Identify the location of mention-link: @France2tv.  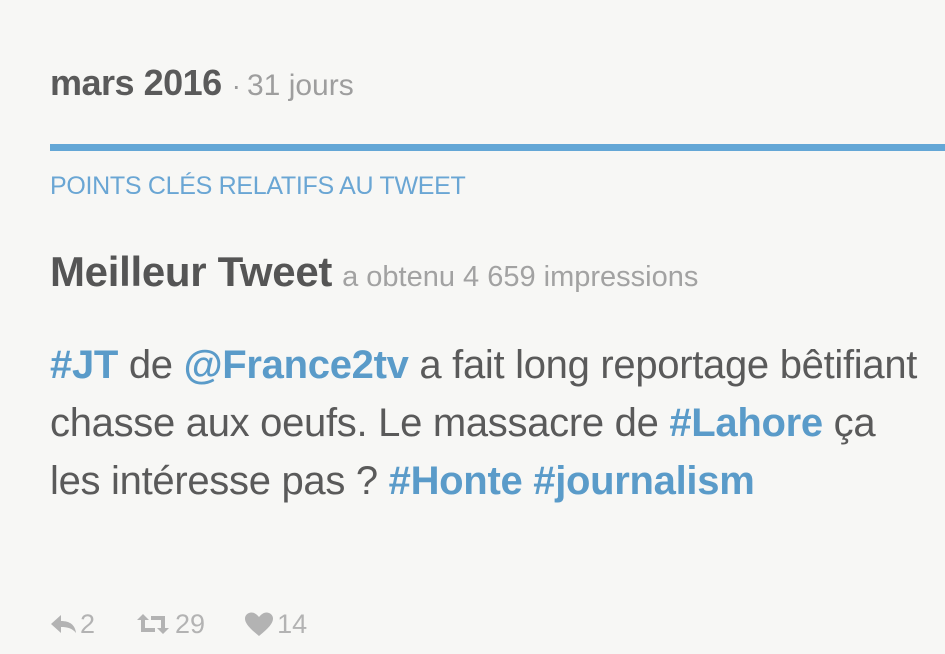
(296, 365).